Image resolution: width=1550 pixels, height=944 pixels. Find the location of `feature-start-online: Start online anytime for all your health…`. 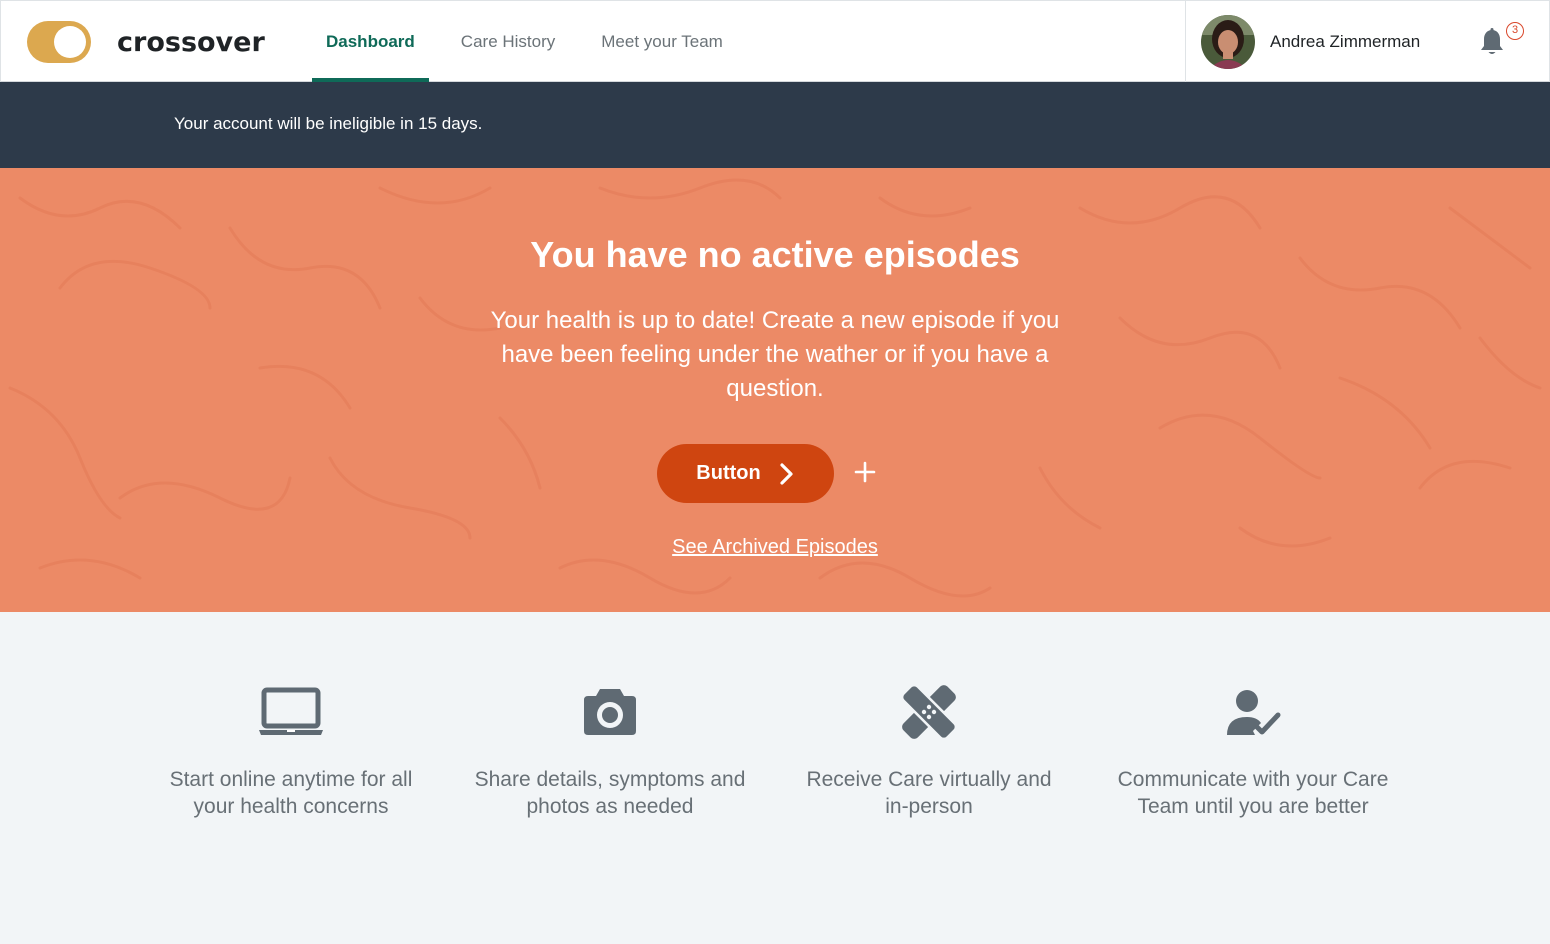

feature-start-online: Start online anytime for all your health… is located at coordinates (291, 751).